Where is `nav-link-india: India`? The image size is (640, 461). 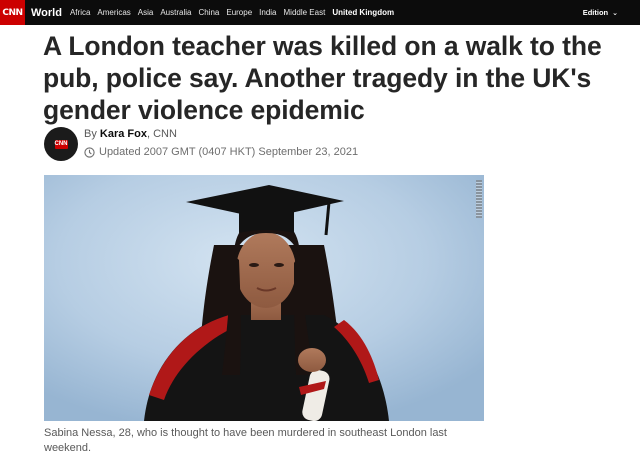 nav-link-india: India is located at coordinates (267, 12).